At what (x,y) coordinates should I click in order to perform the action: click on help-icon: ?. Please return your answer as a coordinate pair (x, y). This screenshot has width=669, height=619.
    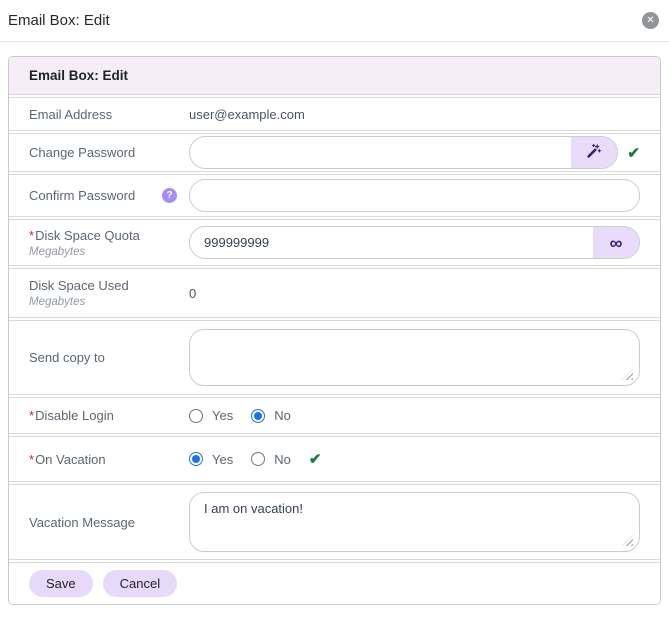
    Looking at the image, I should click on (169, 195).